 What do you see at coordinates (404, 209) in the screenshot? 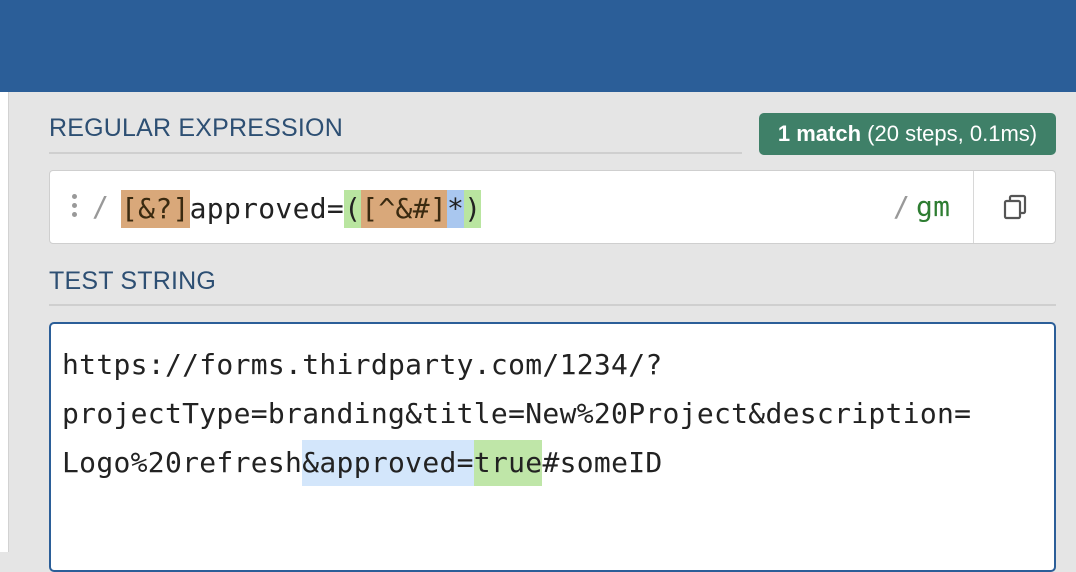
I see `regex-token-negated-set: [^&#]` at bounding box center [404, 209].